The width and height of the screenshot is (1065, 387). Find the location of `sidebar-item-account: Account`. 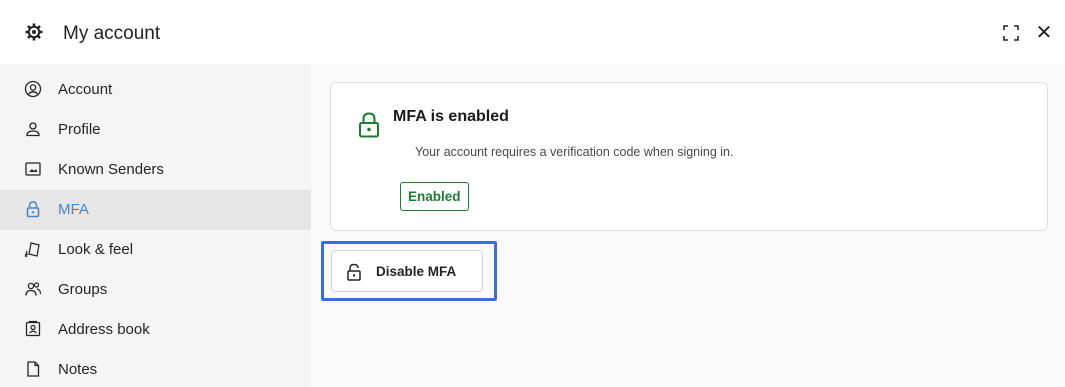

sidebar-item-account: Account is located at coordinates (155, 90).